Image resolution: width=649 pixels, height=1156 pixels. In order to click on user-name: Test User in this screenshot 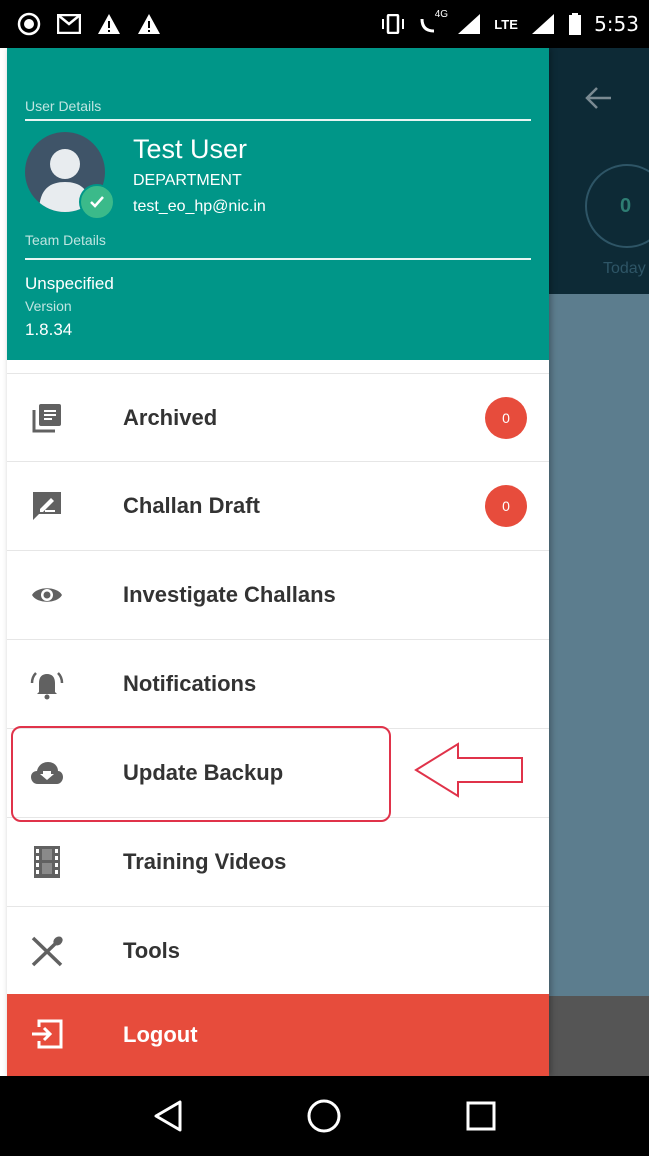, I will do `click(190, 149)`.